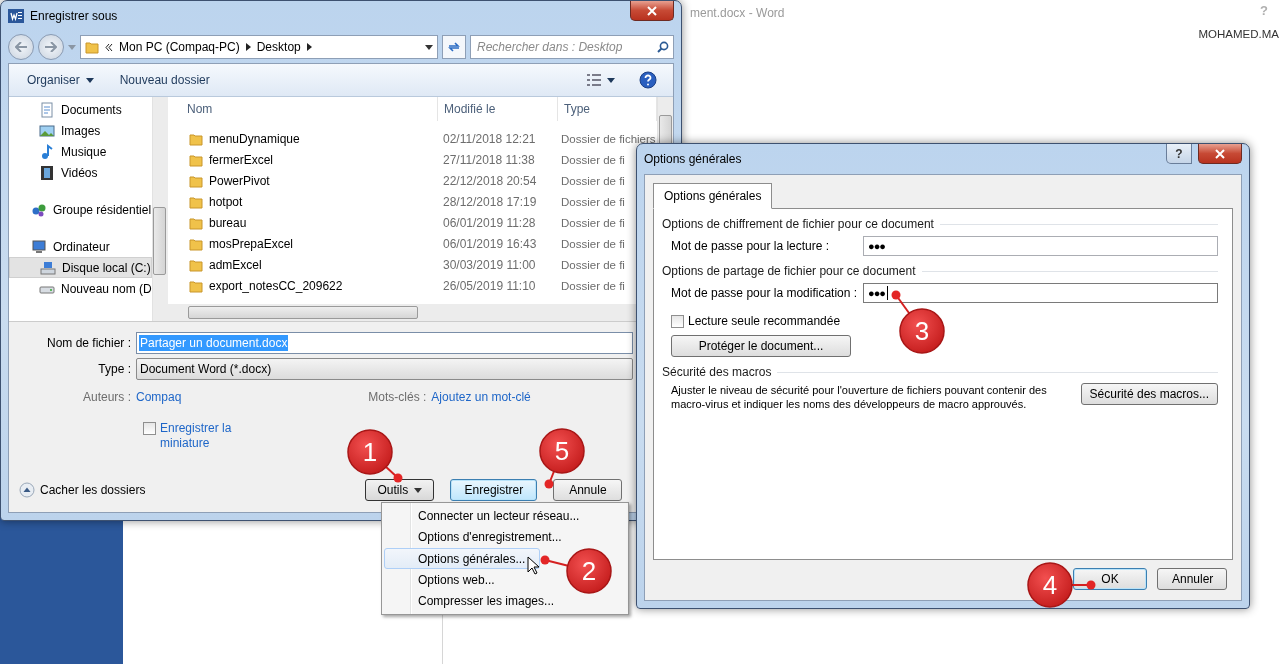  I want to click on checkbox-label: Enregistrer la miniature, so click(205, 436).